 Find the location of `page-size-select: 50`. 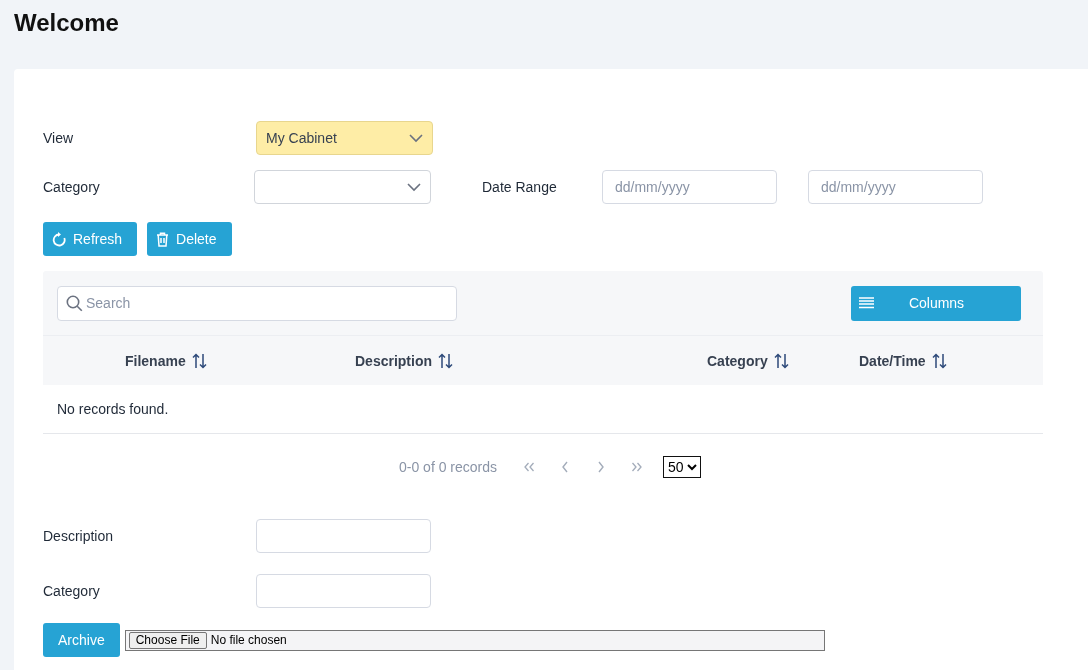

page-size-select: 50 is located at coordinates (682, 467).